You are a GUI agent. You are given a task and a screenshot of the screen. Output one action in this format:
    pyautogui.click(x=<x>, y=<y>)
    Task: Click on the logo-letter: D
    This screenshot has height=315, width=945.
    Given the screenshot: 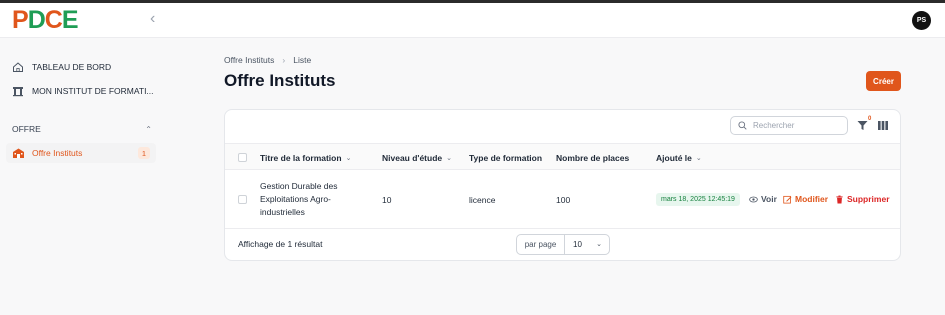 What is the action you would take?
    pyautogui.click(x=36, y=20)
    